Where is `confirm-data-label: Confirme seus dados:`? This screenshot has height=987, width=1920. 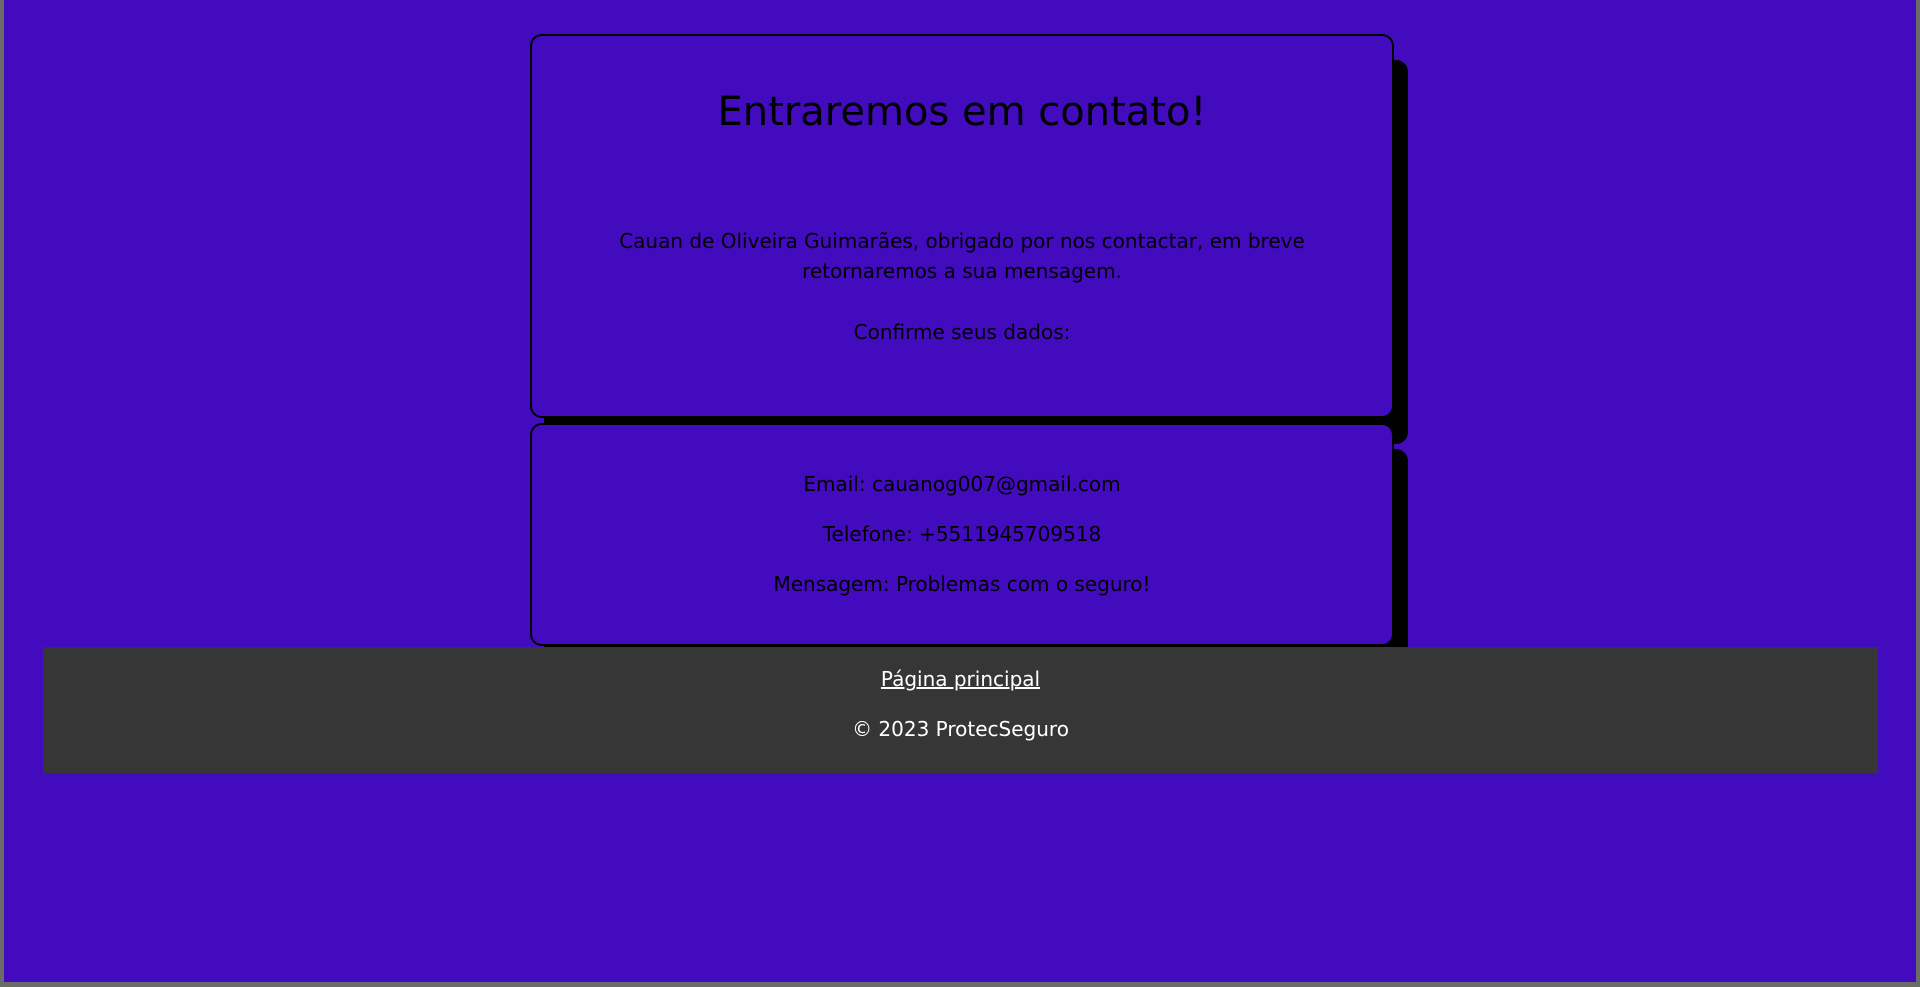 confirm-data-label: Confirme seus dados: is located at coordinates (962, 332).